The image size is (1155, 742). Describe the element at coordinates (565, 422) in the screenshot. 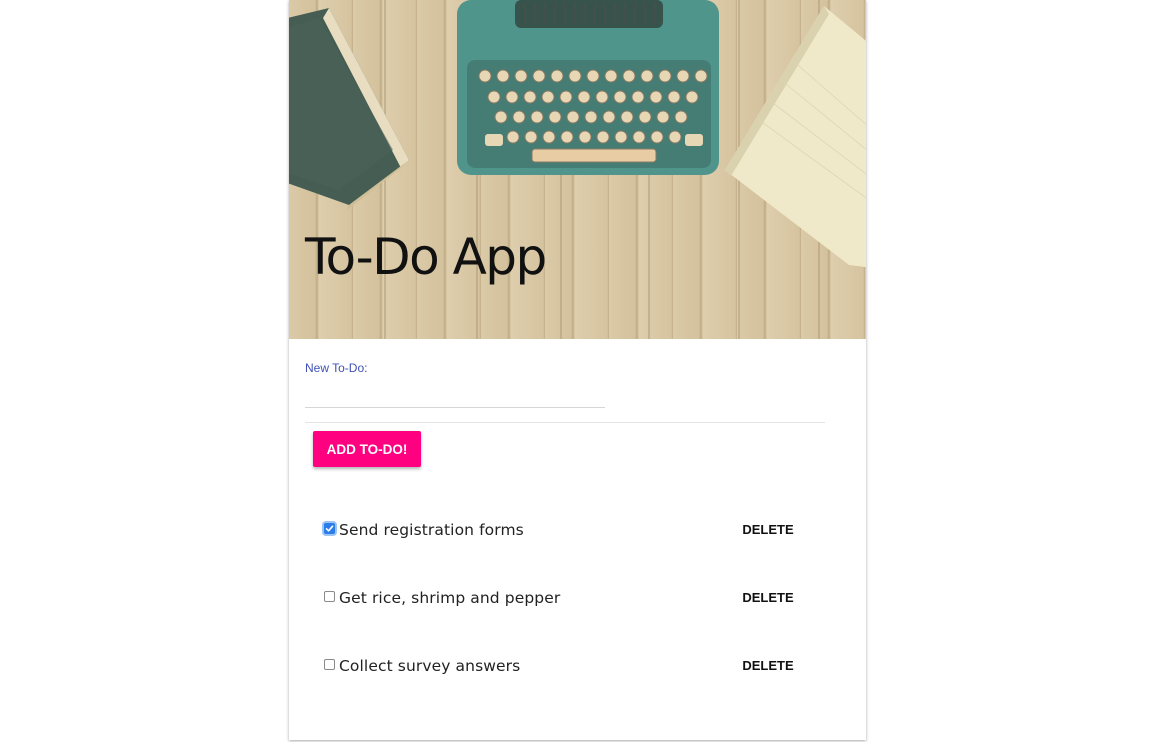

I see `divider` at that location.